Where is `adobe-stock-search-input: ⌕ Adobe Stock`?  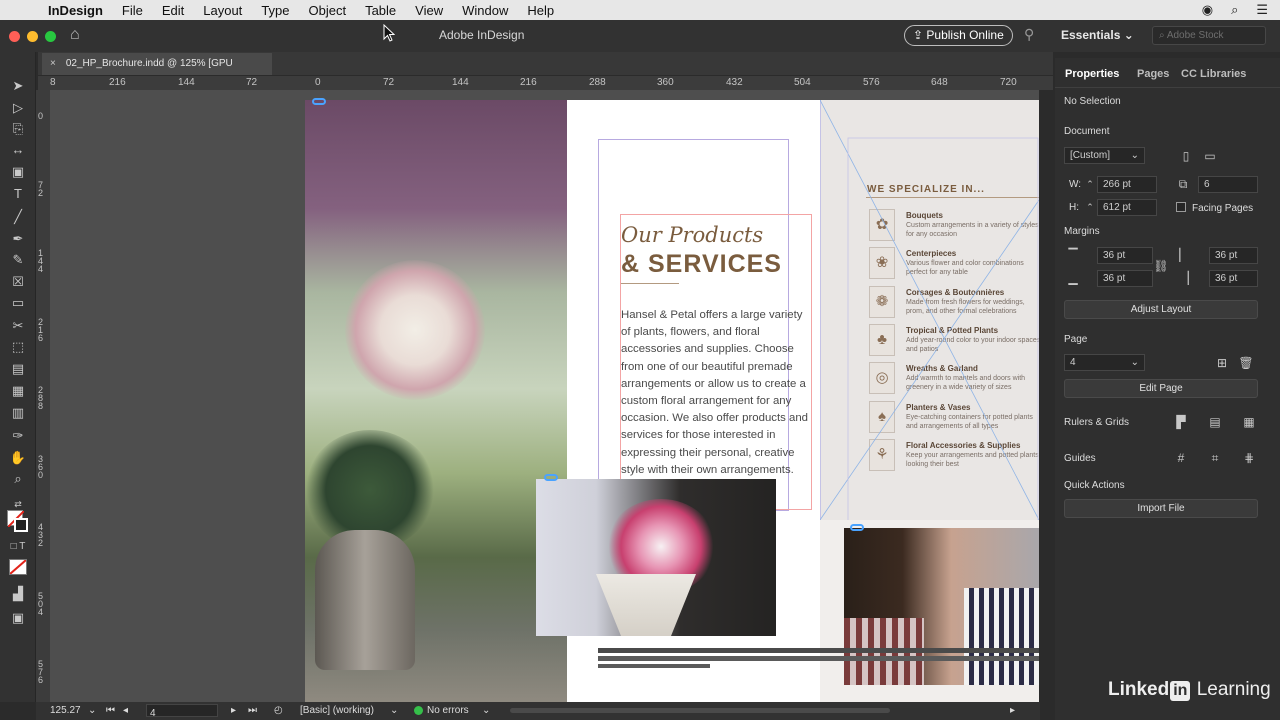
adobe-stock-search-input: ⌕ Adobe Stock is located at coordinates (1209, 35).